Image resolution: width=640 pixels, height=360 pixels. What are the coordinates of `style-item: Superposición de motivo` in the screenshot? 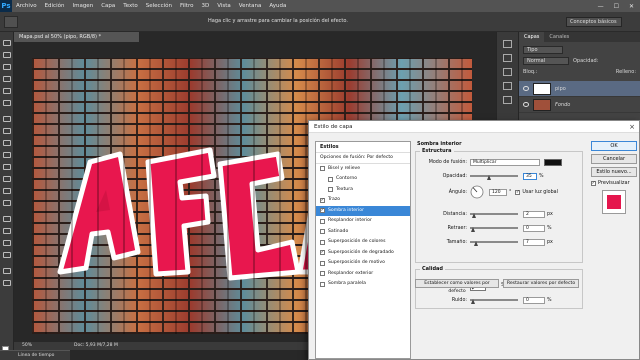 It's located at (363, 263).